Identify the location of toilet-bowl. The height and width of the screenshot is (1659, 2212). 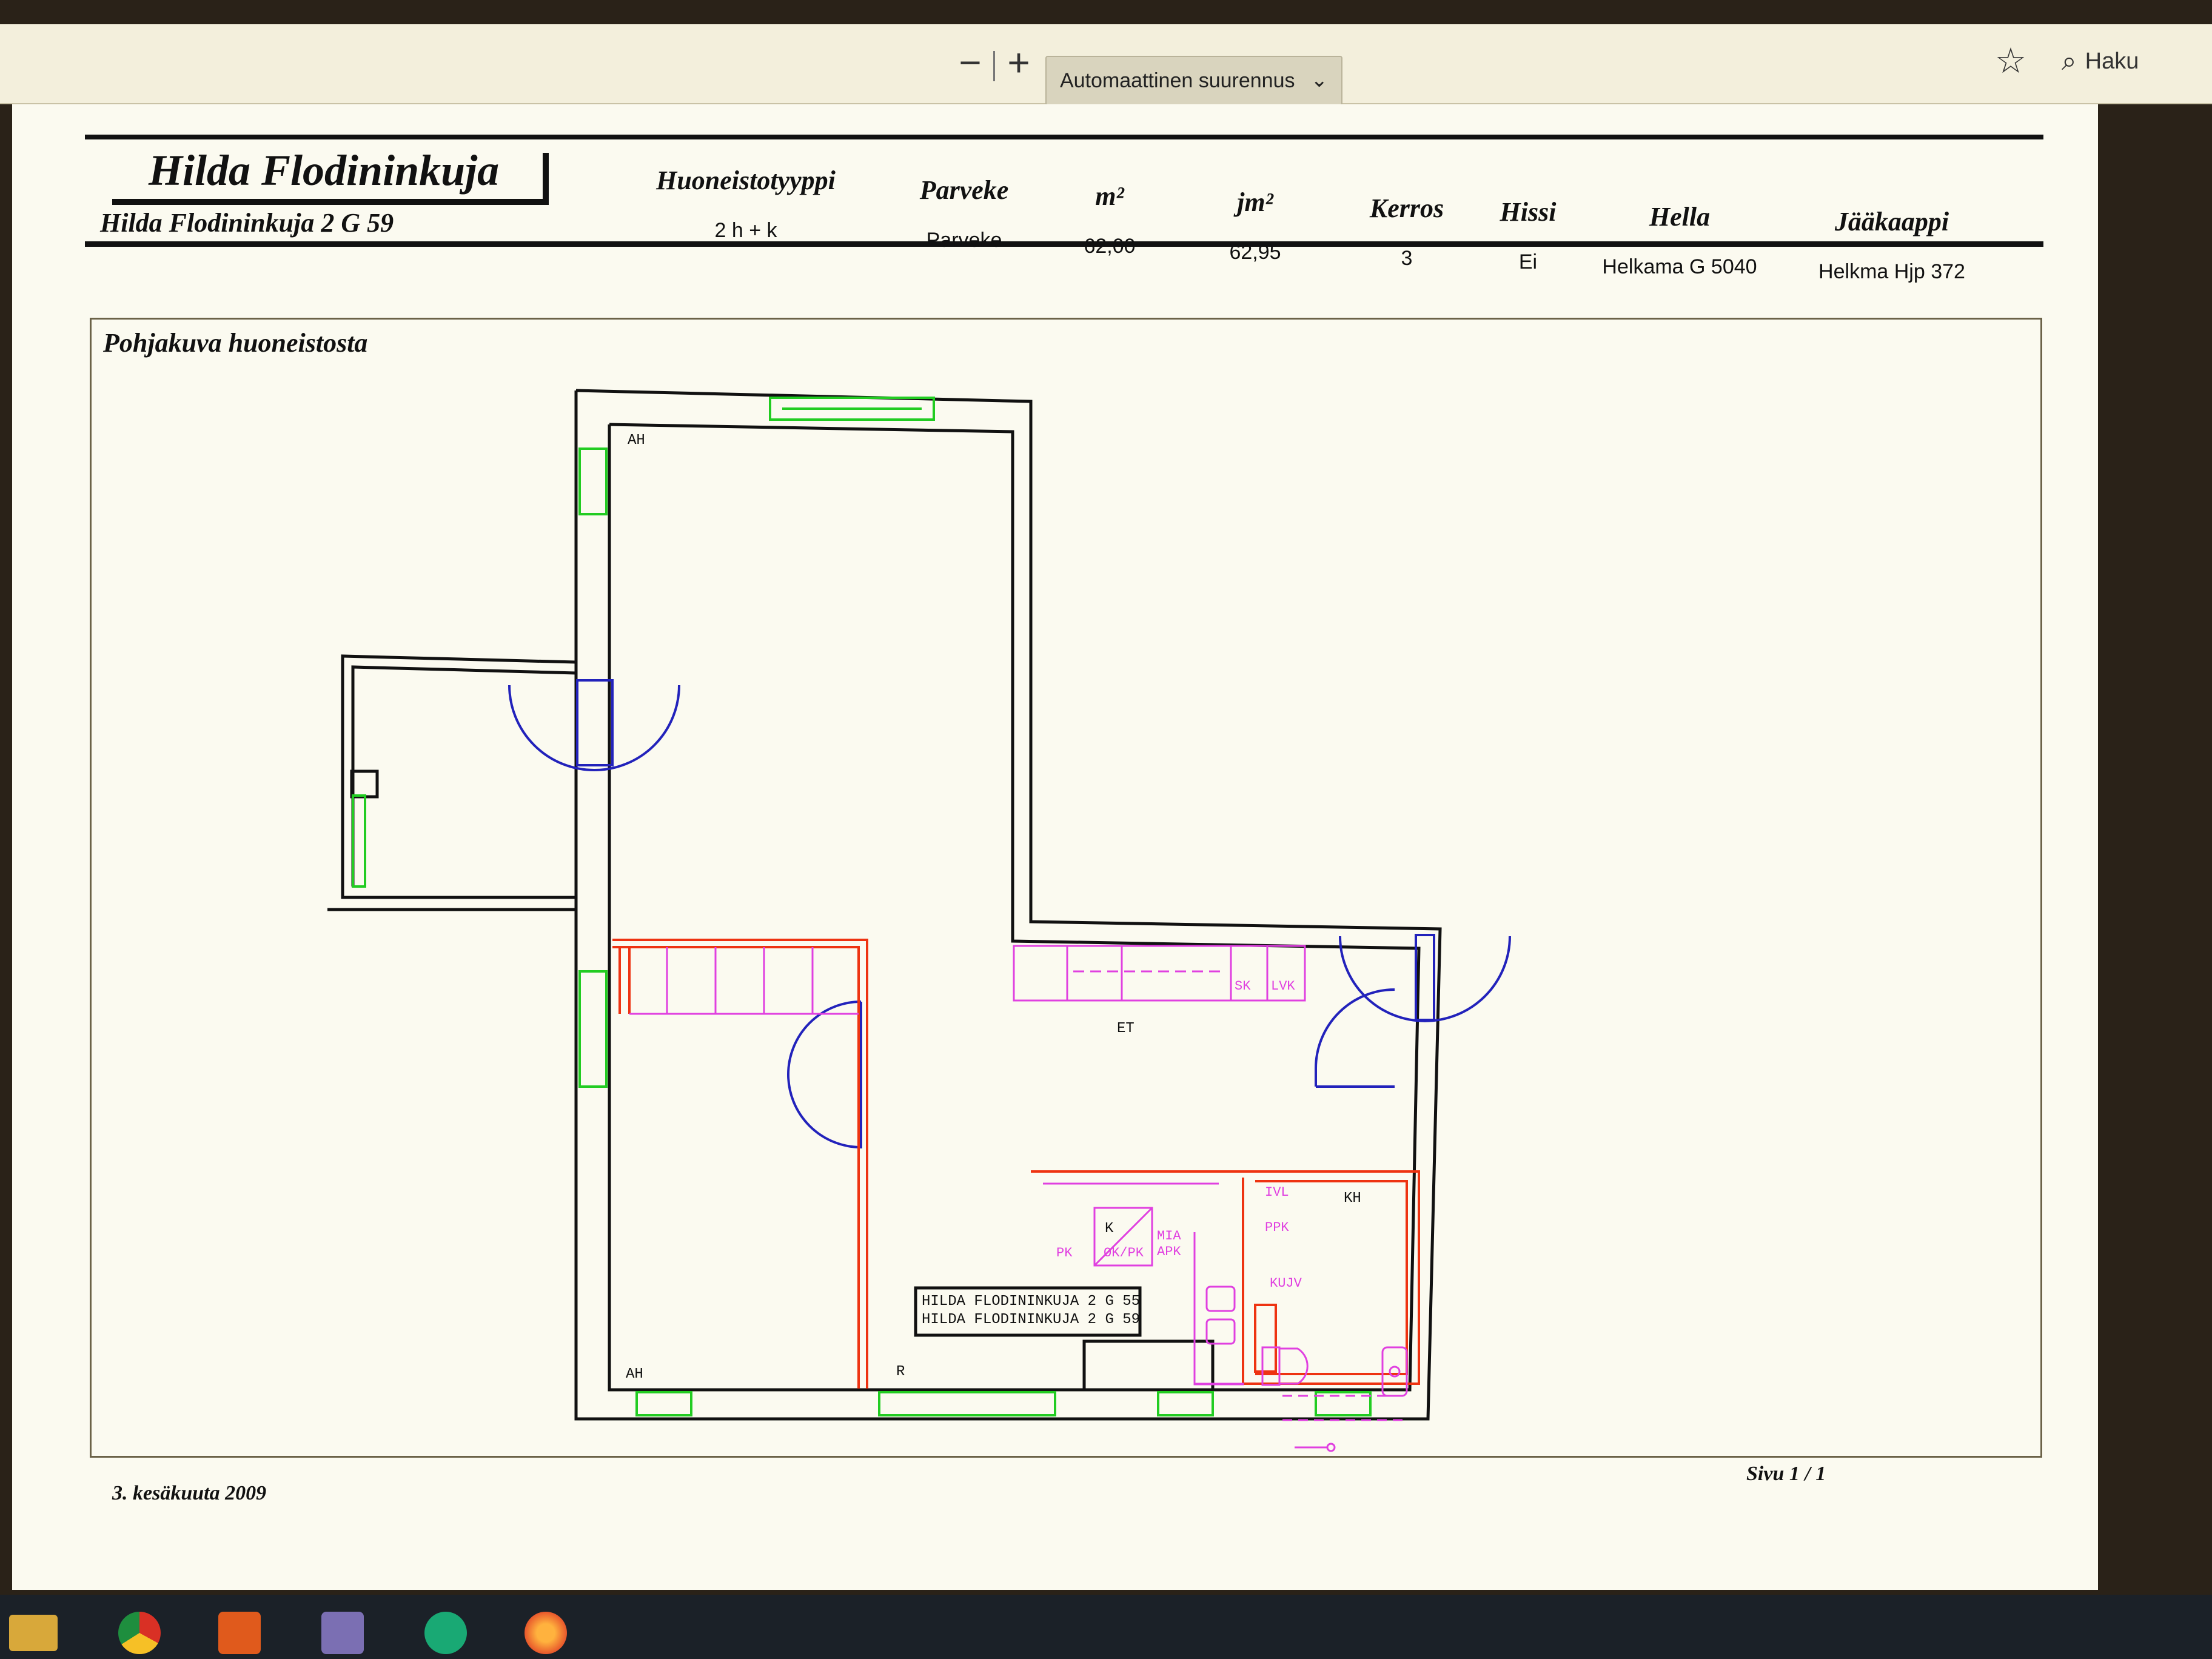
(1294, 1366).